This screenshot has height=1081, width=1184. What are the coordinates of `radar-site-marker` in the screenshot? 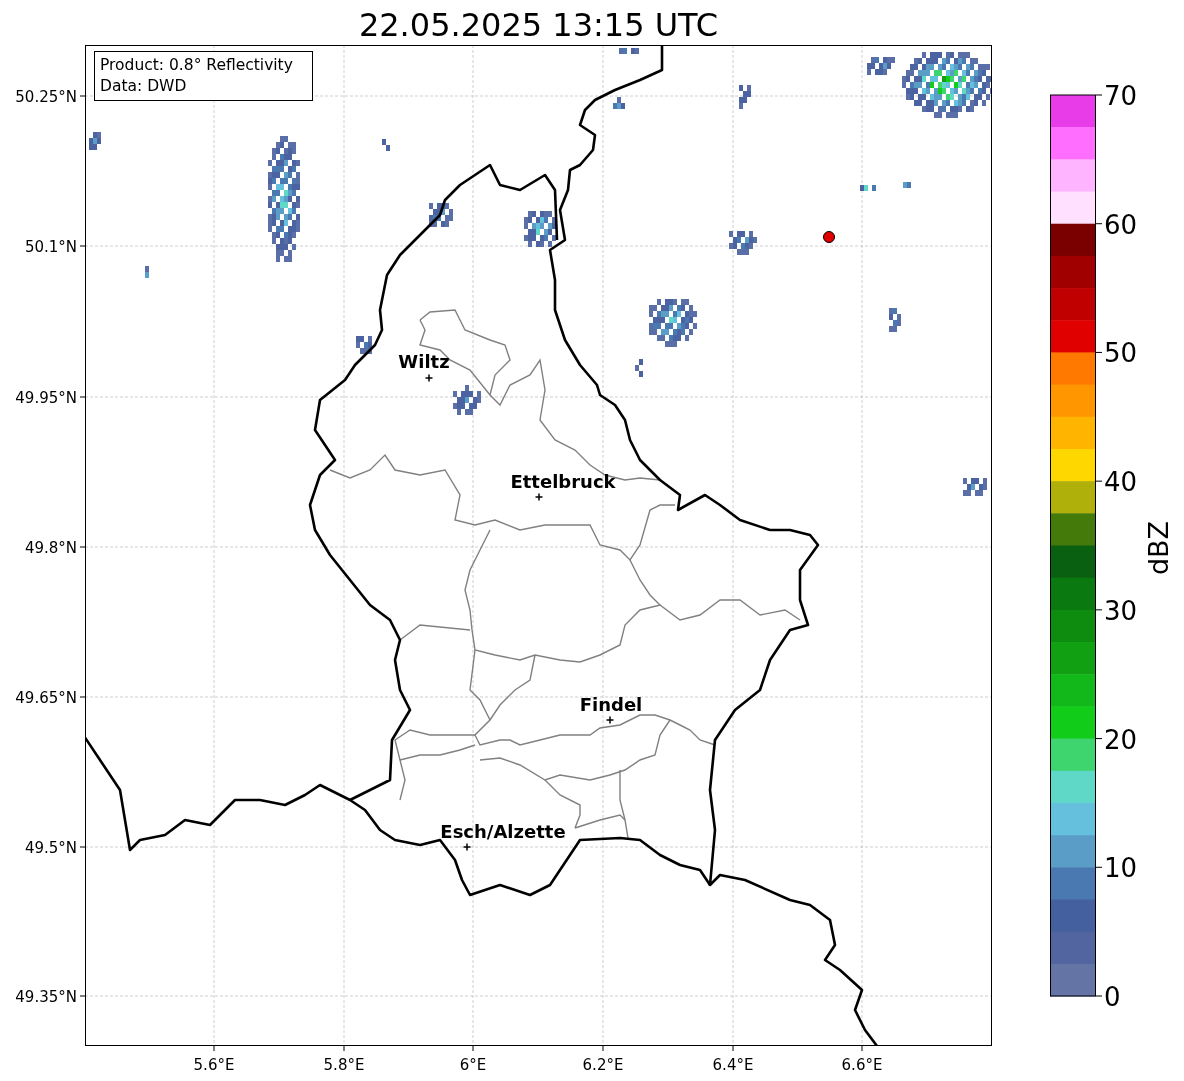 It's located at (829, 237).